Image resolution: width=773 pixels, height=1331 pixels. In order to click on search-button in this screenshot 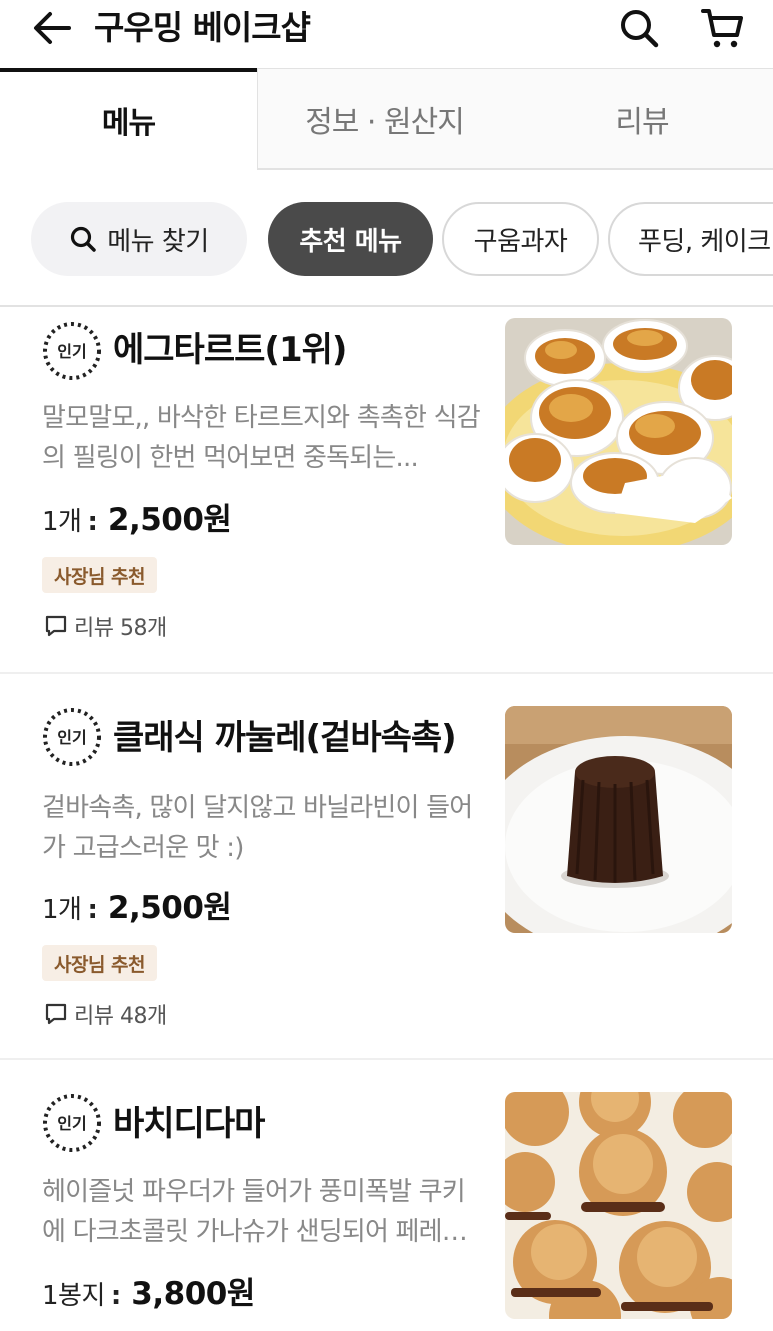, I will do `click(639, 28)`.